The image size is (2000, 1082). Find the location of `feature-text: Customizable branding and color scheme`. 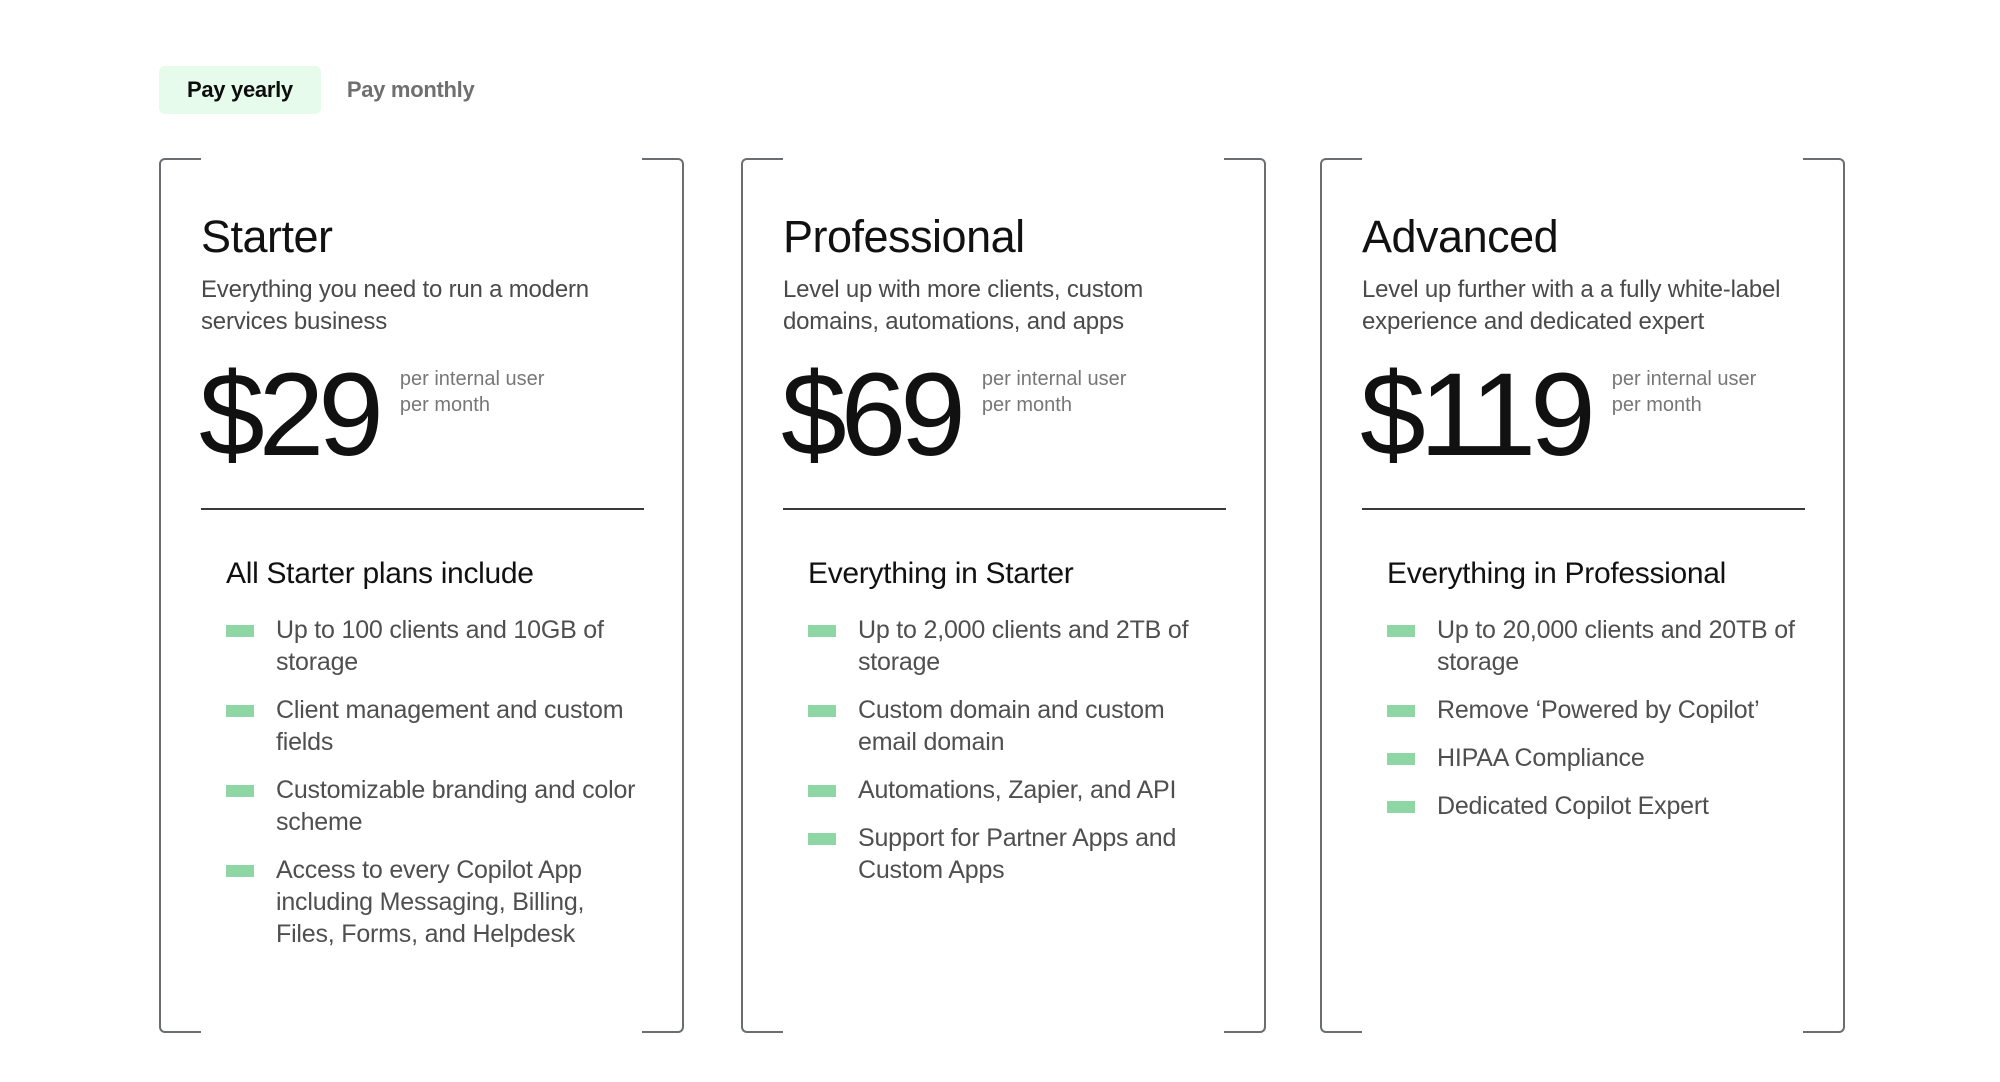

feature-text: Customizable branding and color scheme is located at coordinates (456, 806).